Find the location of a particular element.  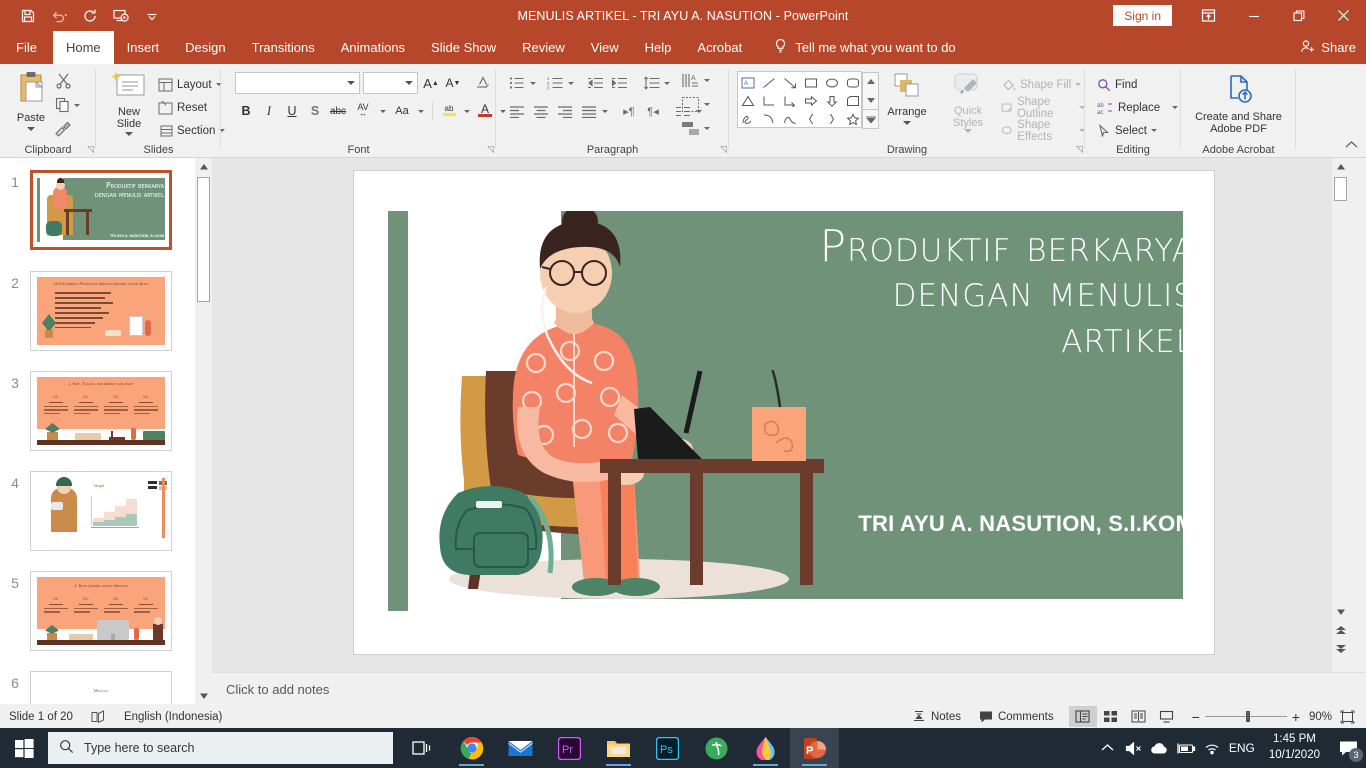

shapes-scroll-up-icon is located at coordinates (870, 82).